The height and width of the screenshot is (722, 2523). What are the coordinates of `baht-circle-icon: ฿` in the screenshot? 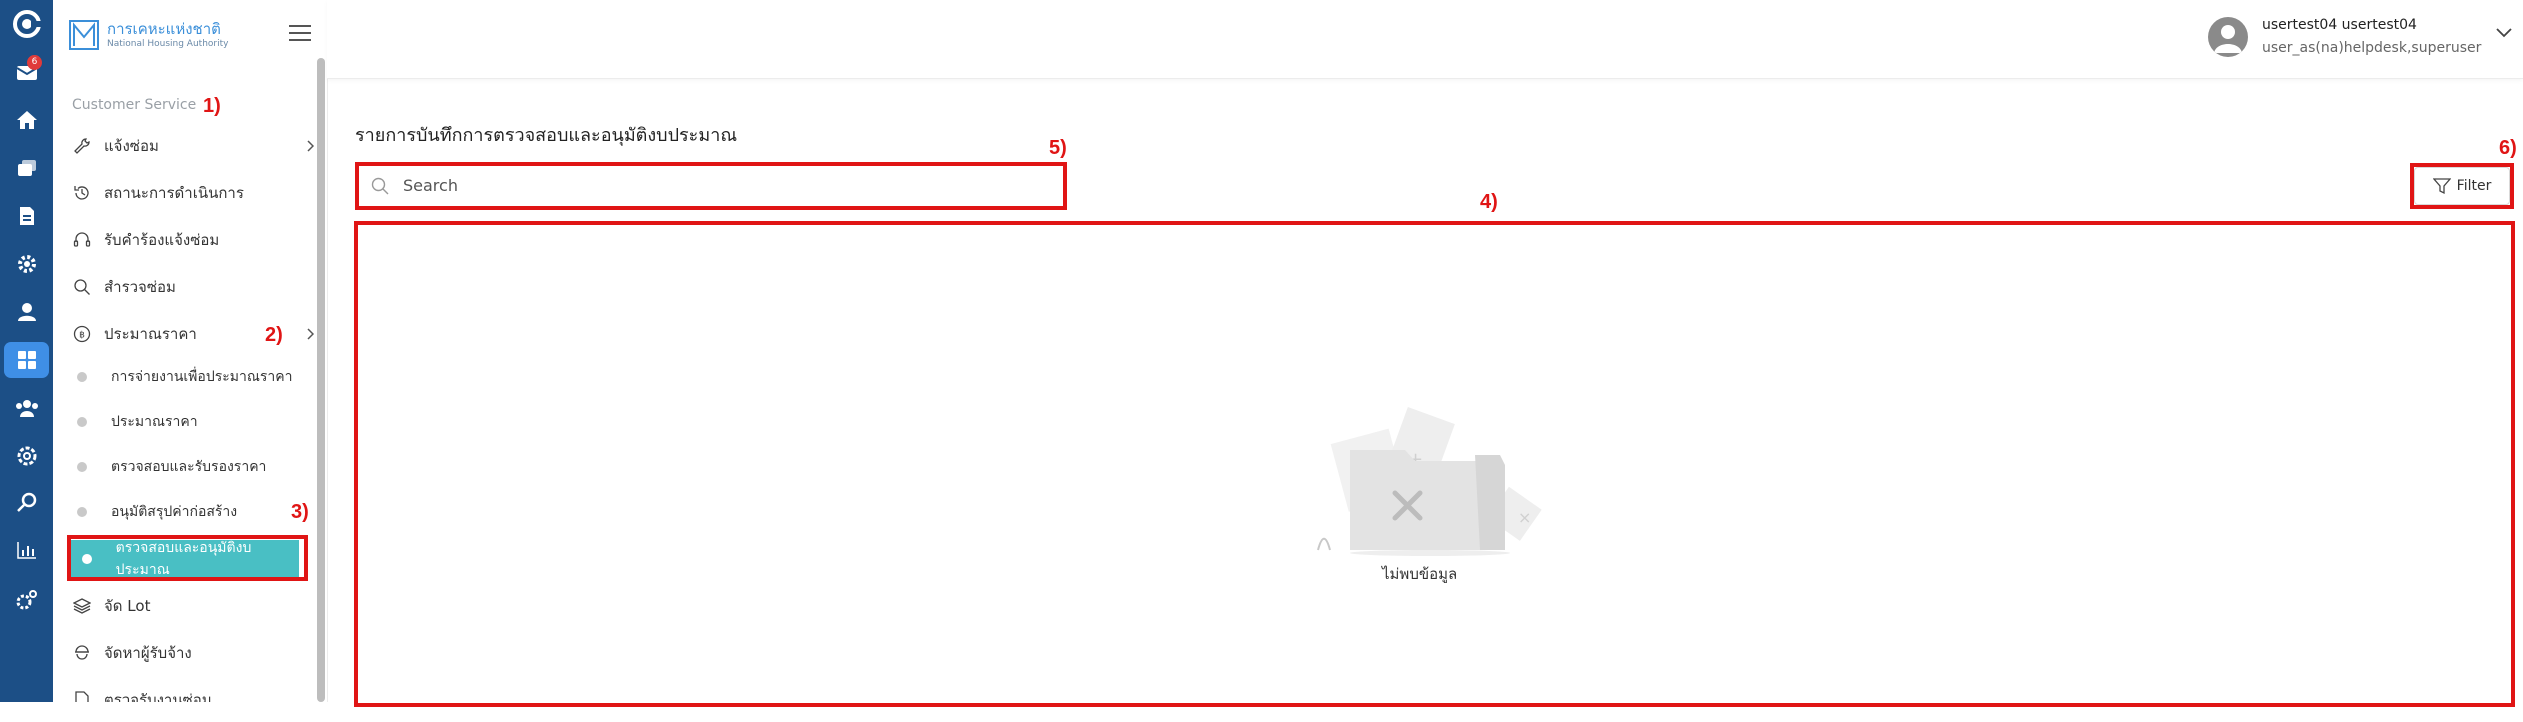 It's located at (82, 334).